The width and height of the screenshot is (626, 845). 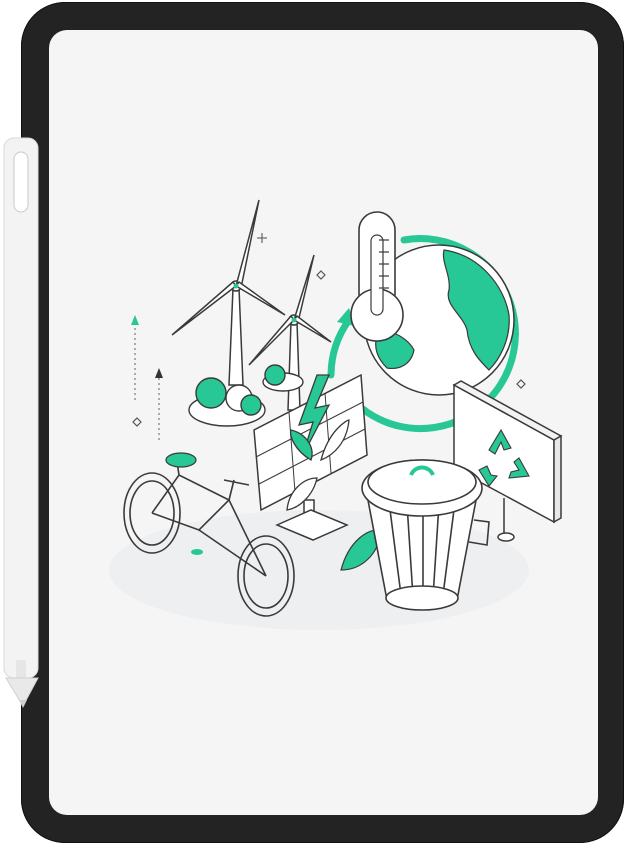 What do you see at coordinates (197, 552) in the screenshot?
I see `bicycle-pedal` at bounding box center [197, 552].